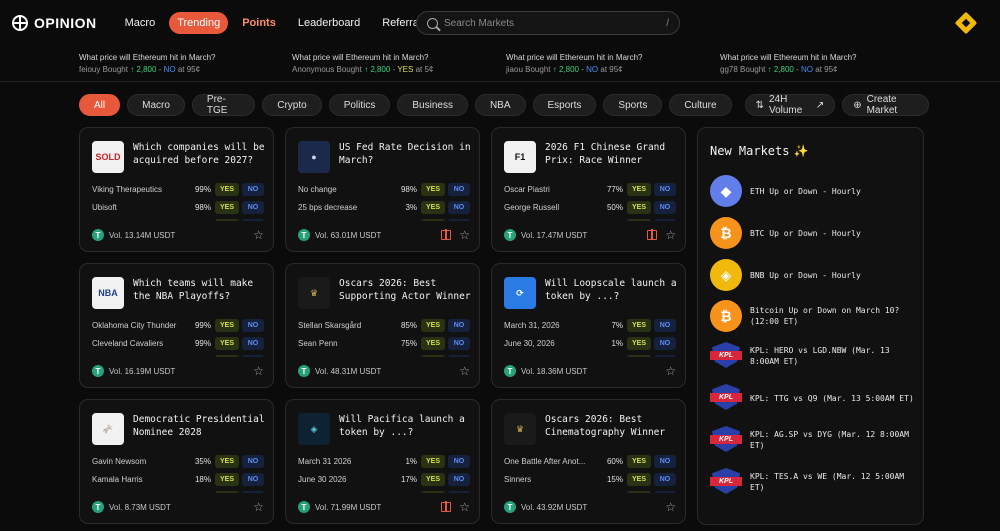 The image size is (1000, 531). Describe the element at coordinates (384, 343) in the screenshot. I see `outcome-row: Sean Penn 75% YES NO` at that location.